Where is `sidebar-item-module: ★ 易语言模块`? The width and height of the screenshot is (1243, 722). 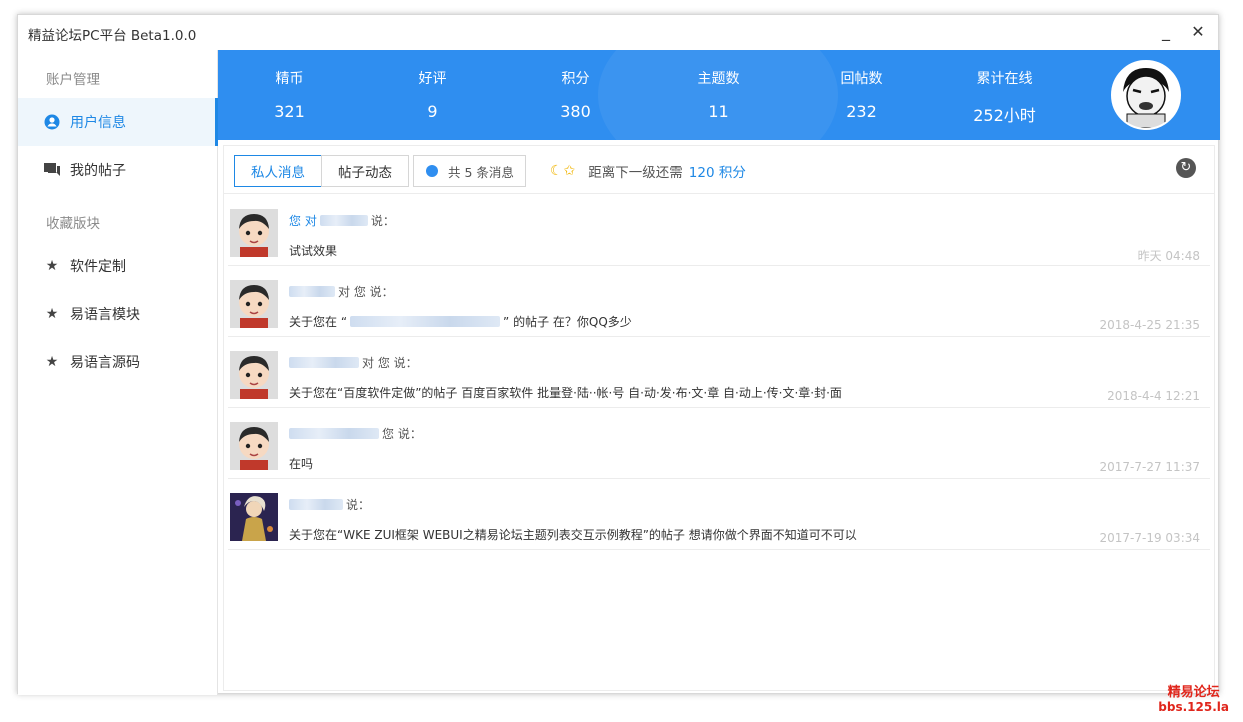
sidebar-item-module: ★ 易语言模块 is located at coordinates (118, 314).